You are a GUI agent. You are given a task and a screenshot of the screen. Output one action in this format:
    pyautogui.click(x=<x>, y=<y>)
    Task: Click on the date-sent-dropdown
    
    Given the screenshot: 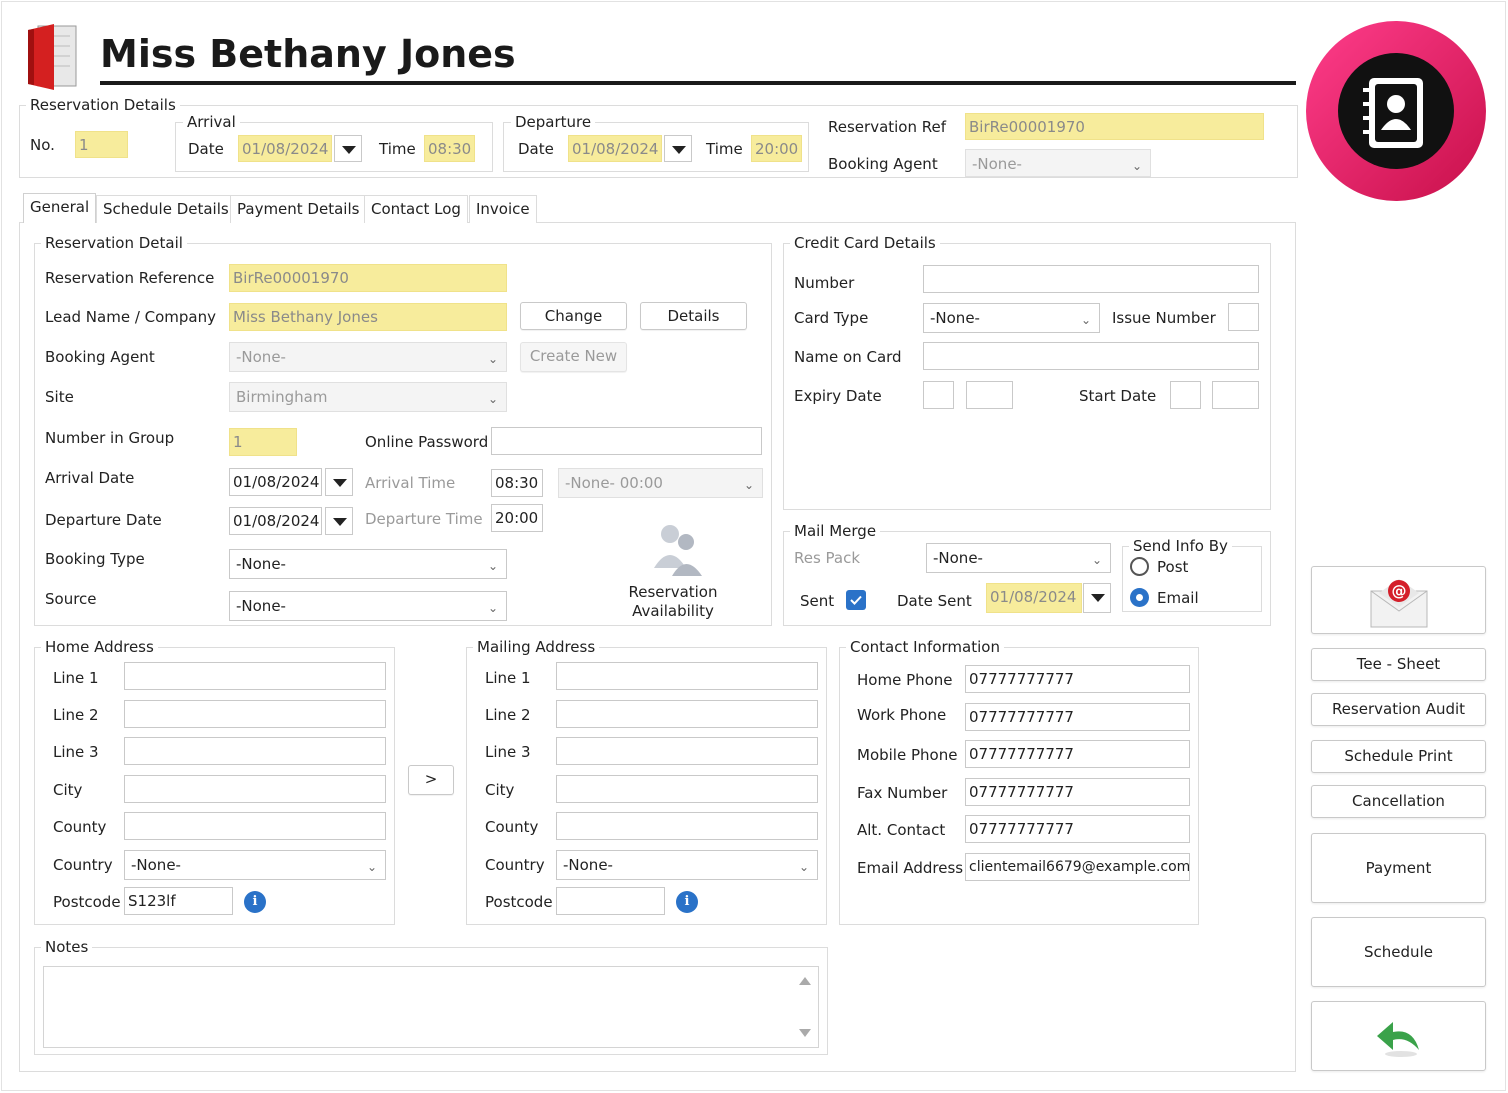 What is the action you would take?
    pyautogui.click(x=1097, y=598)
    